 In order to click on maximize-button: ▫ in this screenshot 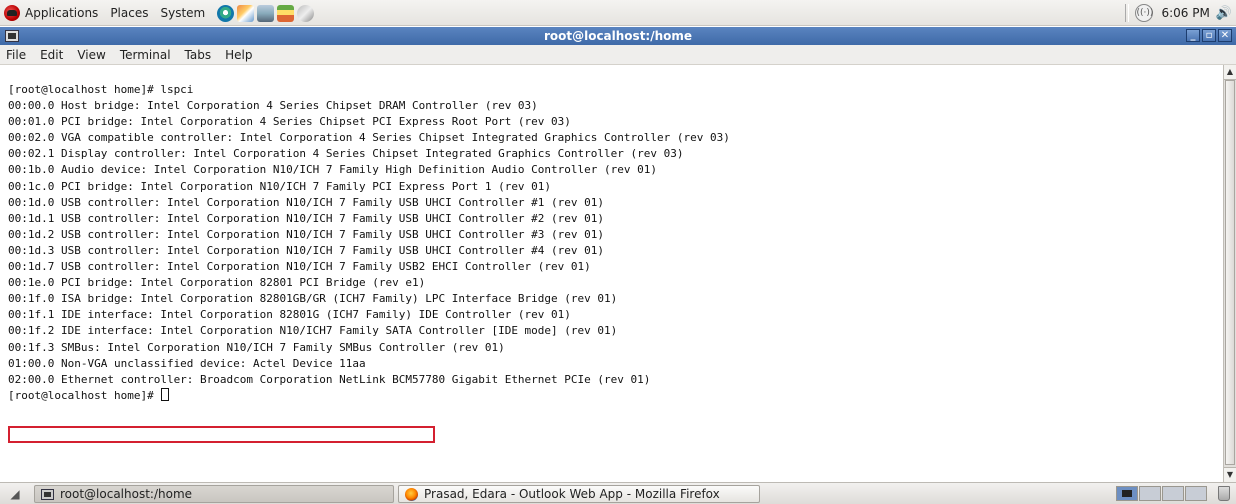, I will do `click(1209, 35)`.